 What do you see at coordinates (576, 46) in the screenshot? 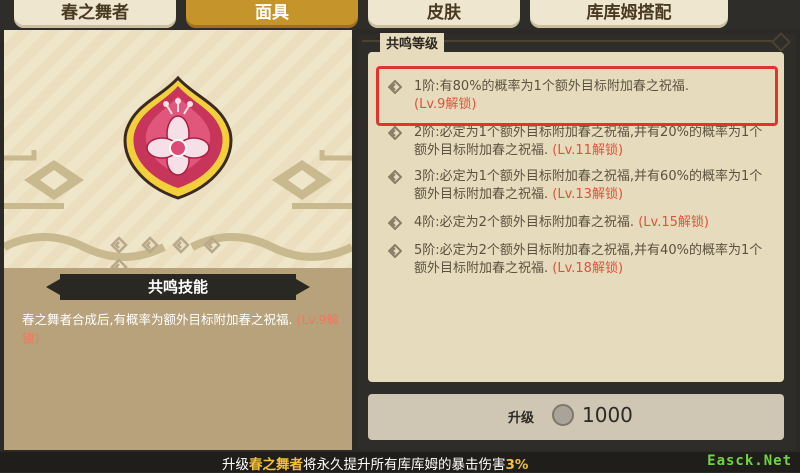
I see `resonance-header: 共鸣等级` at bounding box center [576, 46].